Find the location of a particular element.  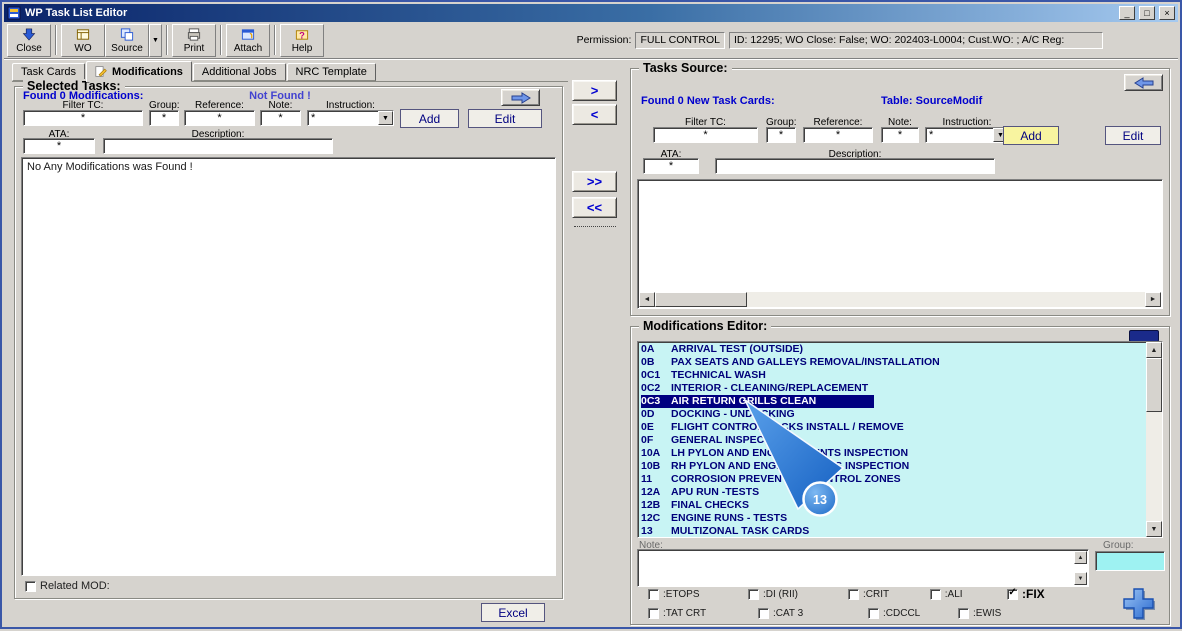

flag-ewis: :EWIS is located at coordinates (1000, 613).